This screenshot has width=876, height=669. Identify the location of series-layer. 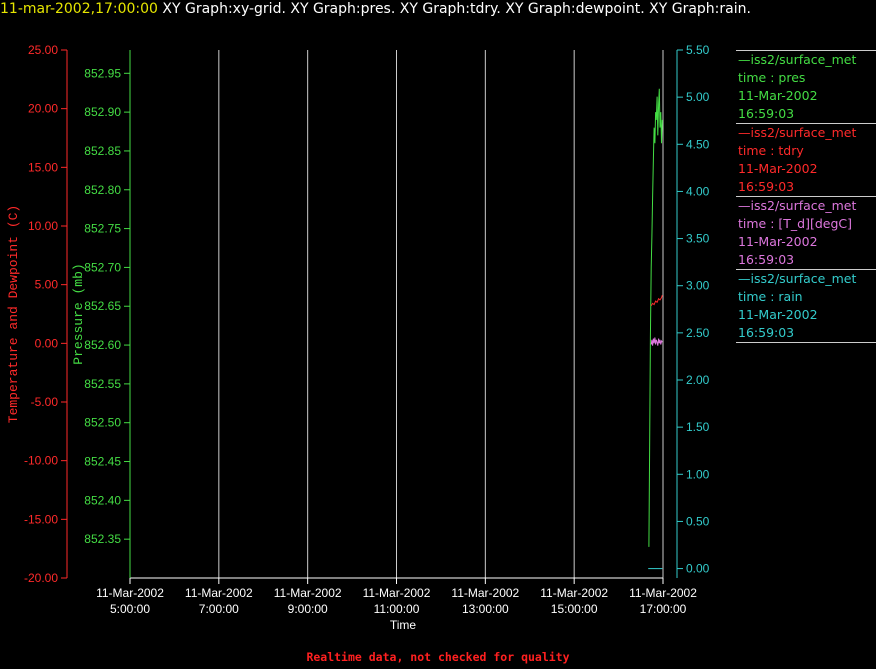
(655, 329).